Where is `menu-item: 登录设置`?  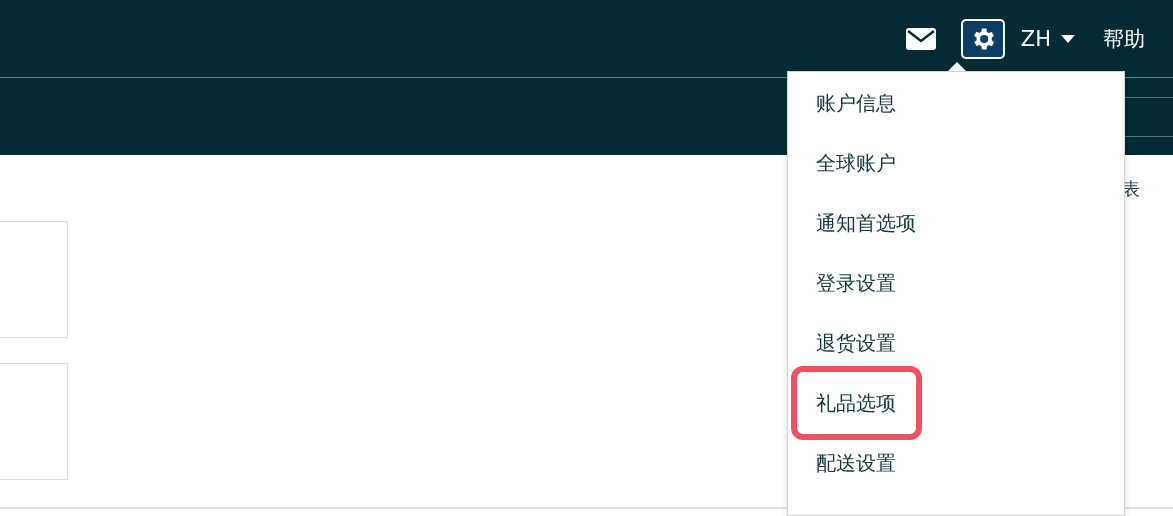
menu-item: 登录设置 is located at coordinates (956, 283).